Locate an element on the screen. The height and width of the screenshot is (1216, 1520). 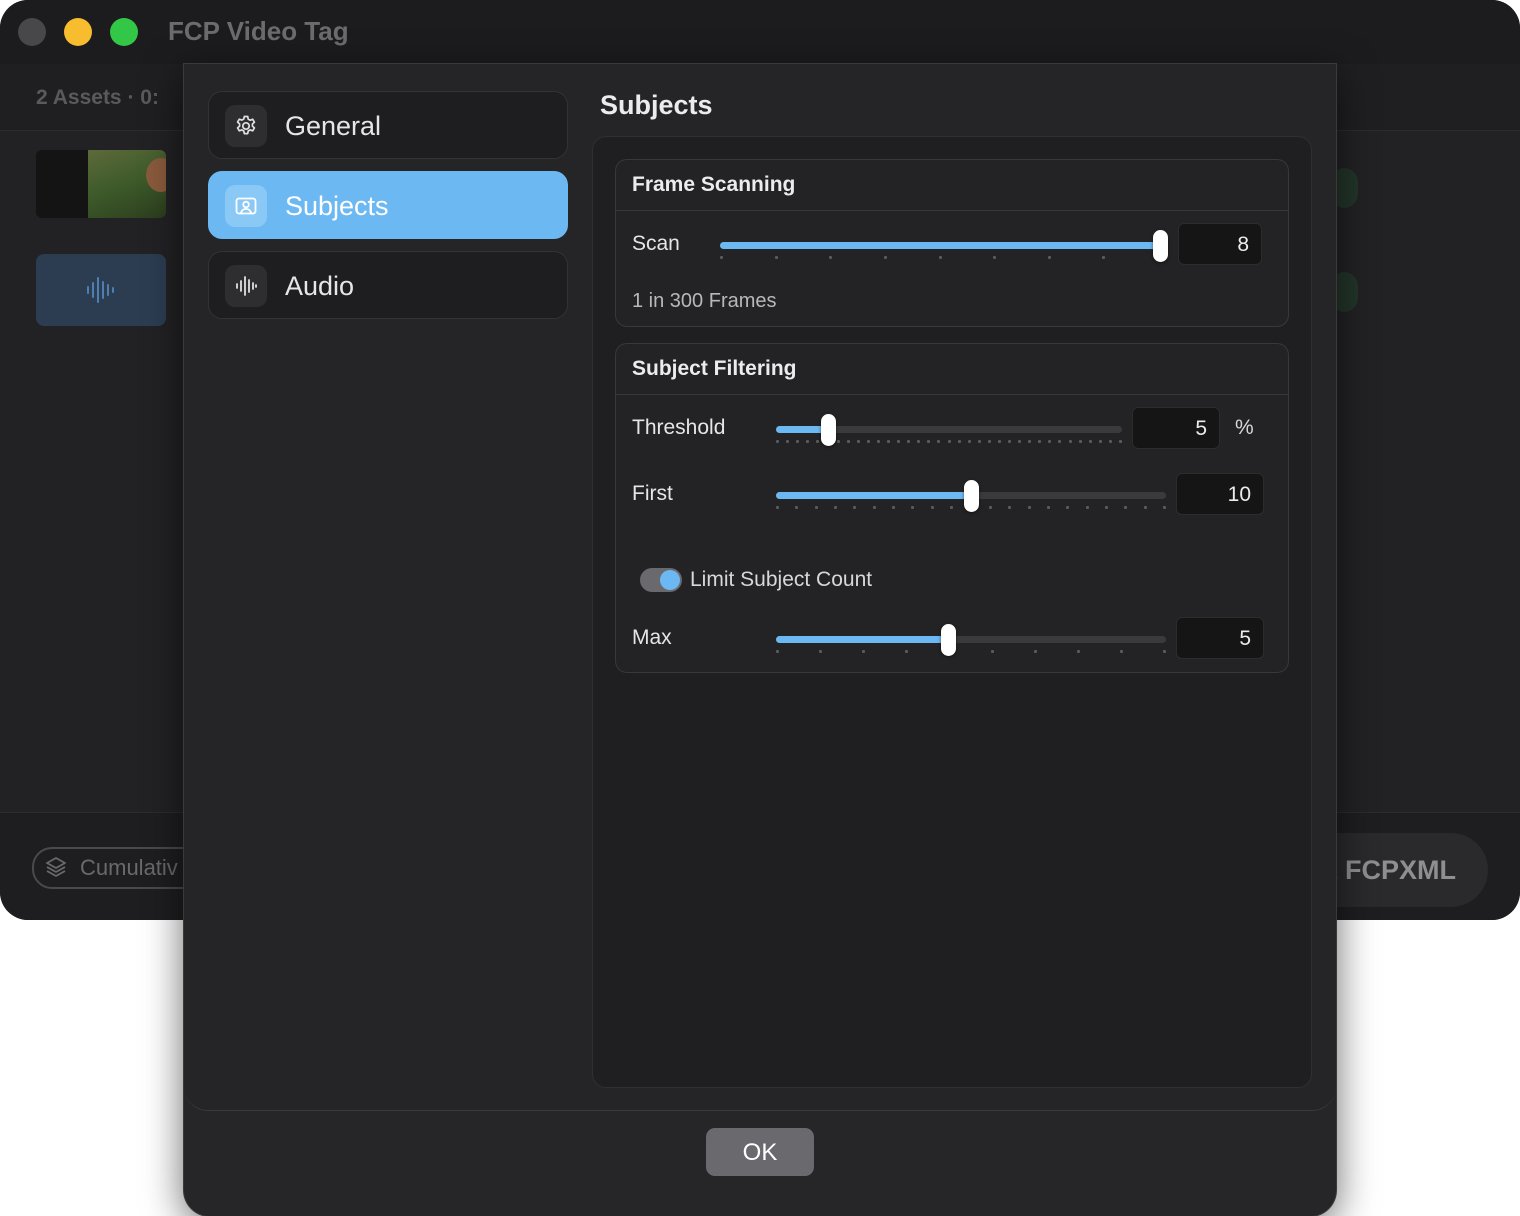
asset-thumbnail-audio is located at coordinates (101, 290).